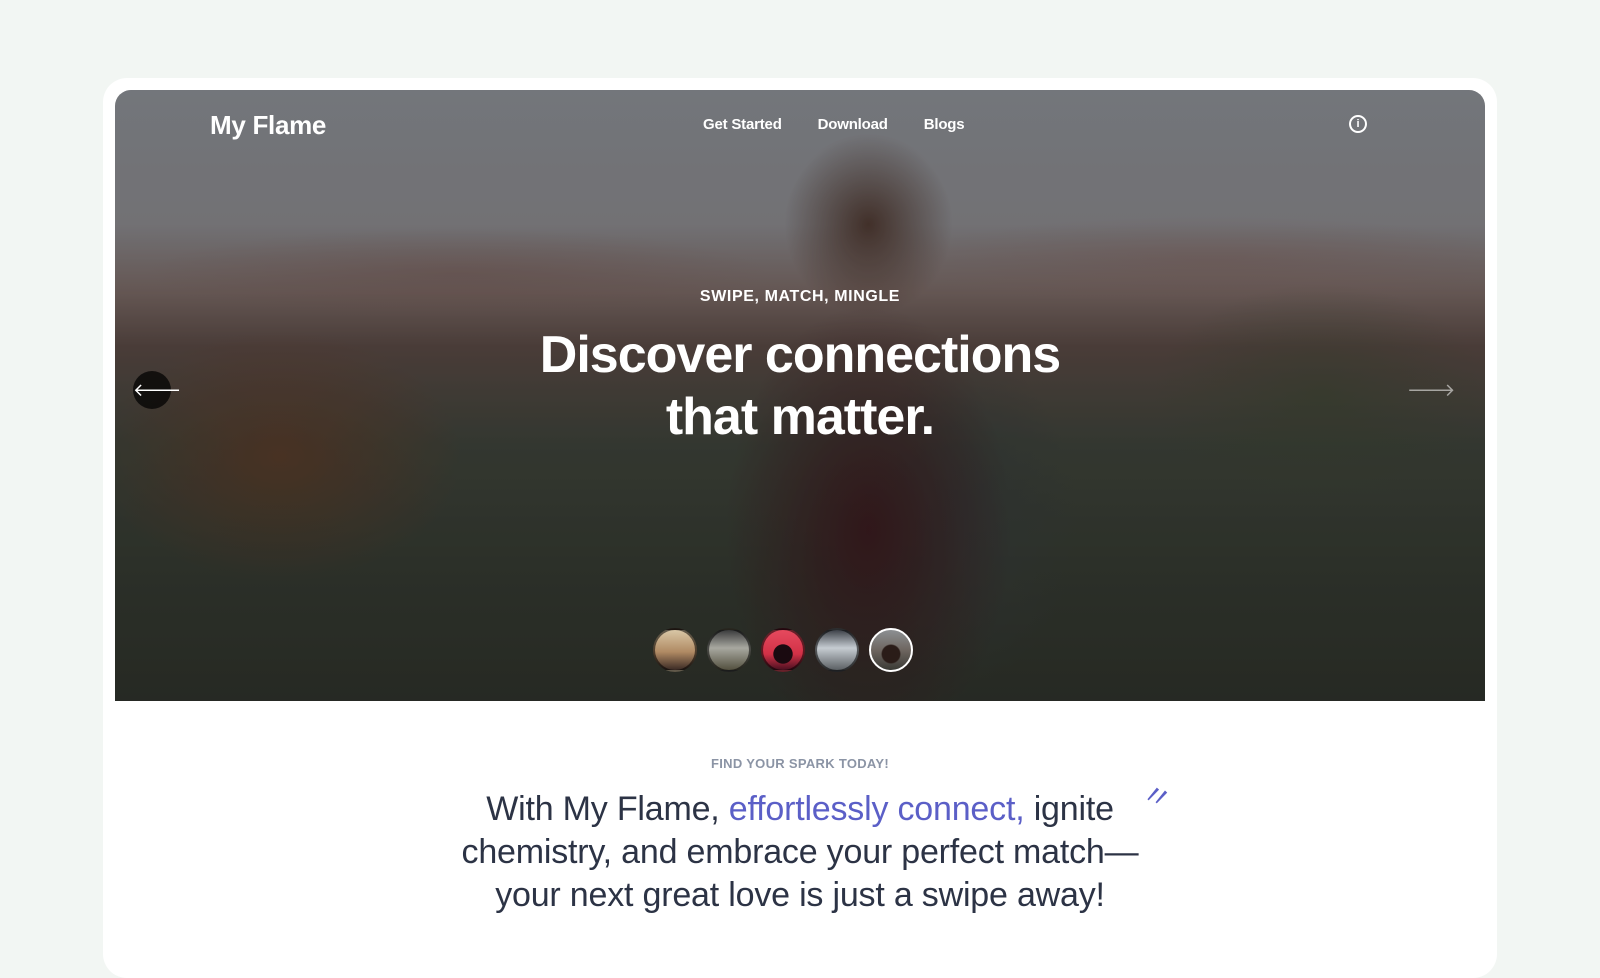  I want to click on hero-headline: Discover connections that matter., so click(800, 386).